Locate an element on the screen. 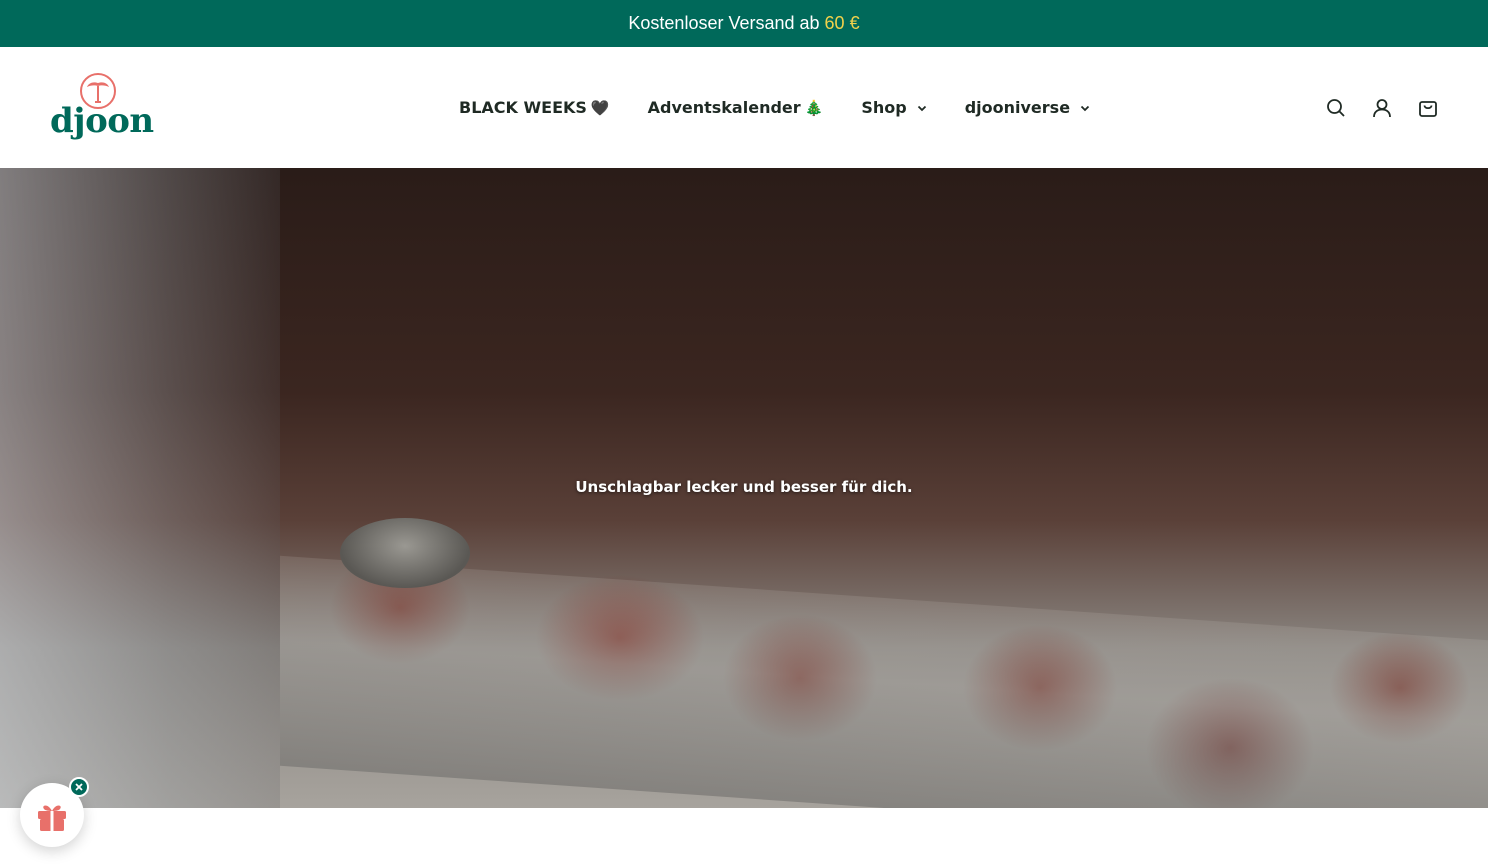 The width and height of the screenshot is (1500, 866). nav-item-label: djooniverse is located at coordinates (1017, 107).